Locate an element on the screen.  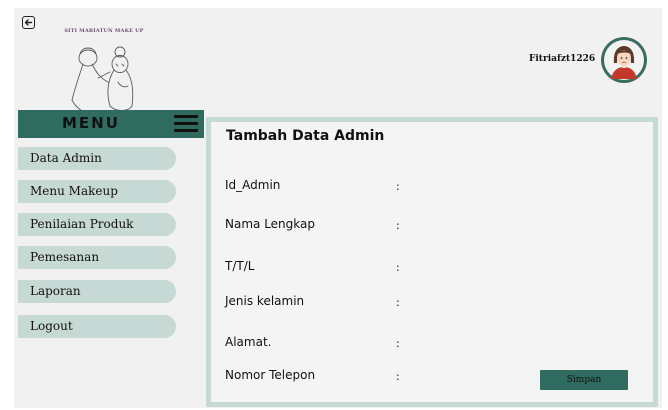
brand-logo-text: SITI MARIATUN MAKE UP is located at coordinates (104, 31).